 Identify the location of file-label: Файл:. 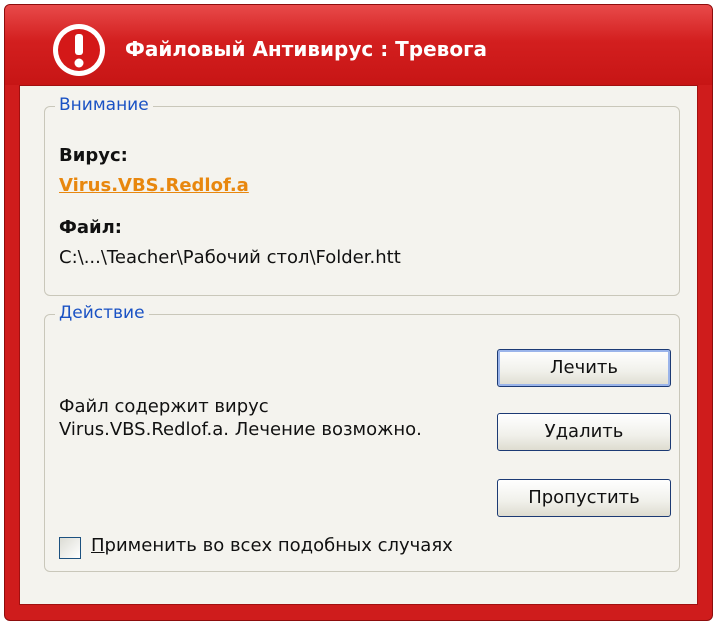
(90, 227).